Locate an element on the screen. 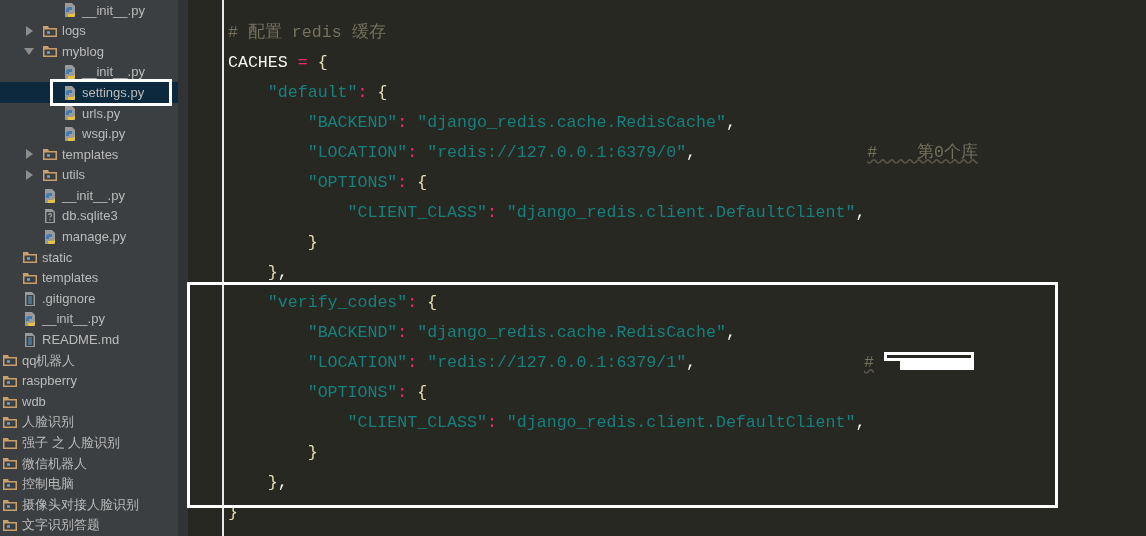 Image resolution: width=1146 pixels, height=536 pixels. tree-item: static is located at coordinates (89, 257).